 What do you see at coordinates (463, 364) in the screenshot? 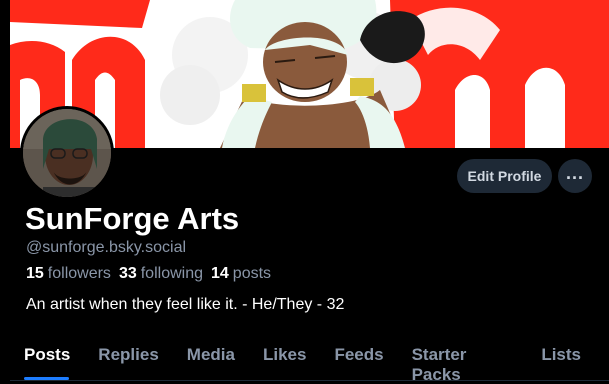
I see `tab-starter-packs: Starter Packs` at bounding box center [463, 364].